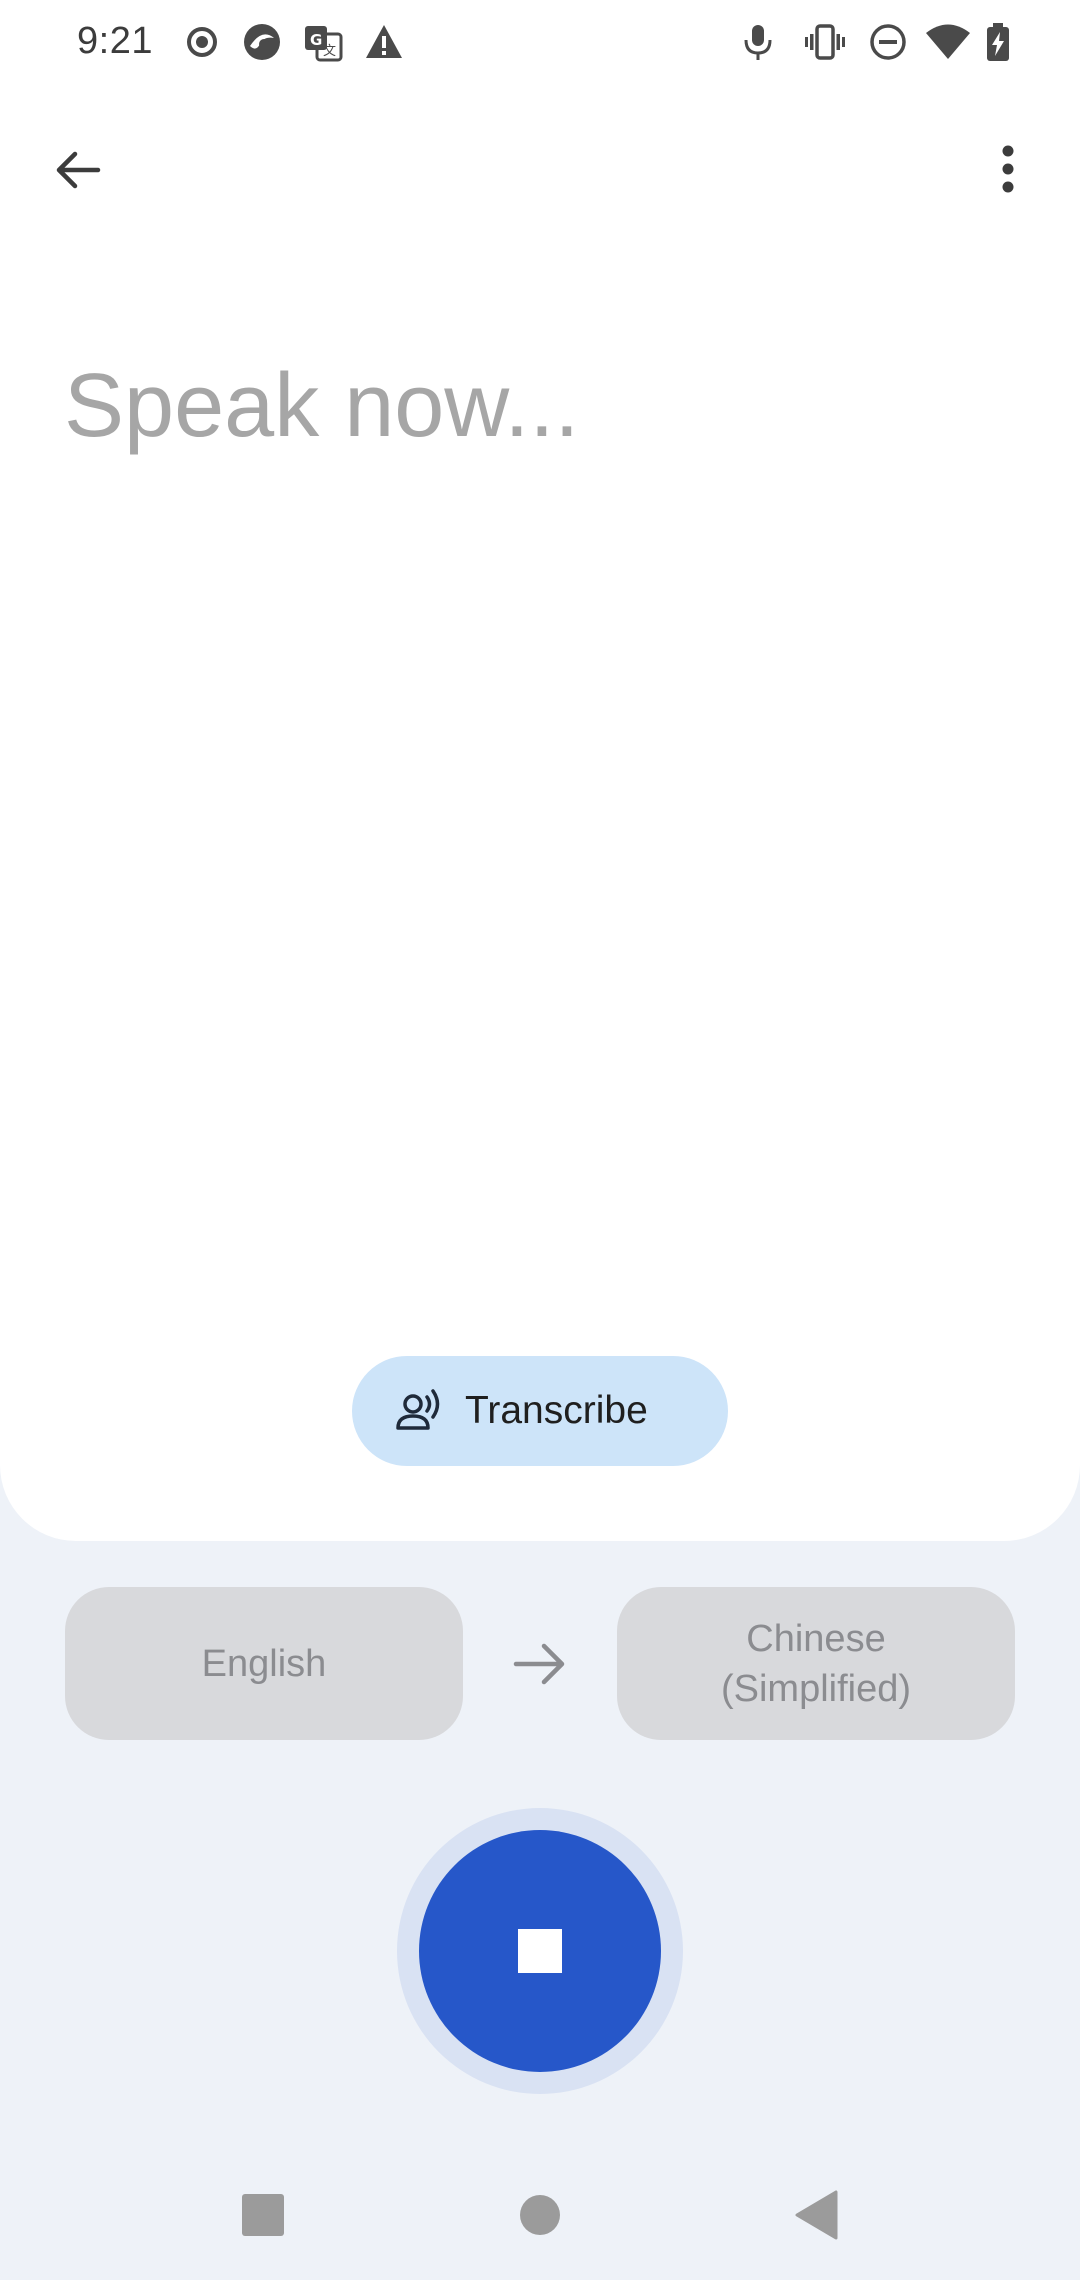  What do you see at coordinates (316, 40) in the screenshot?
I see `svg-text: G` at bounding box center [316, 40].